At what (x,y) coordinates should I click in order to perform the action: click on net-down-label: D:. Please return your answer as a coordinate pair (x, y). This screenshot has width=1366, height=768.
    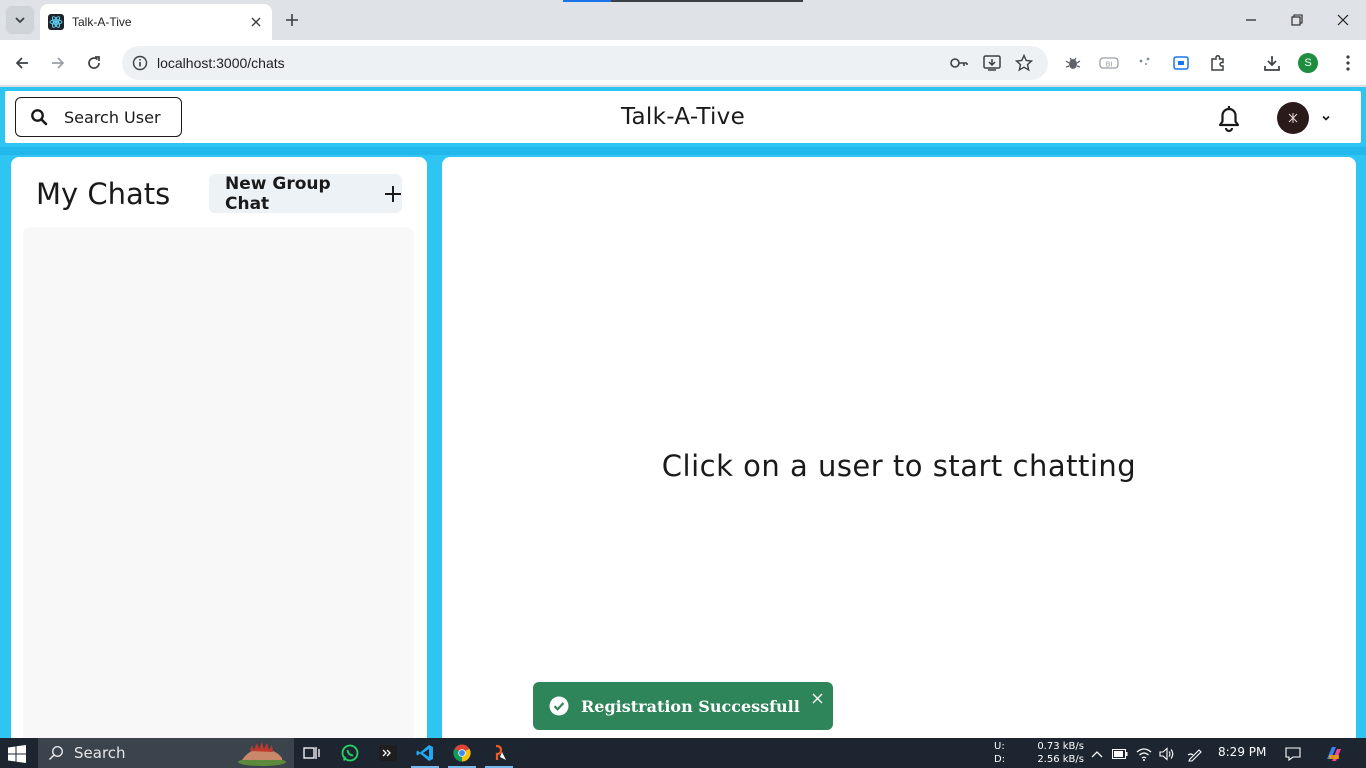
    Looking at the image, I should click on (1000, 759).